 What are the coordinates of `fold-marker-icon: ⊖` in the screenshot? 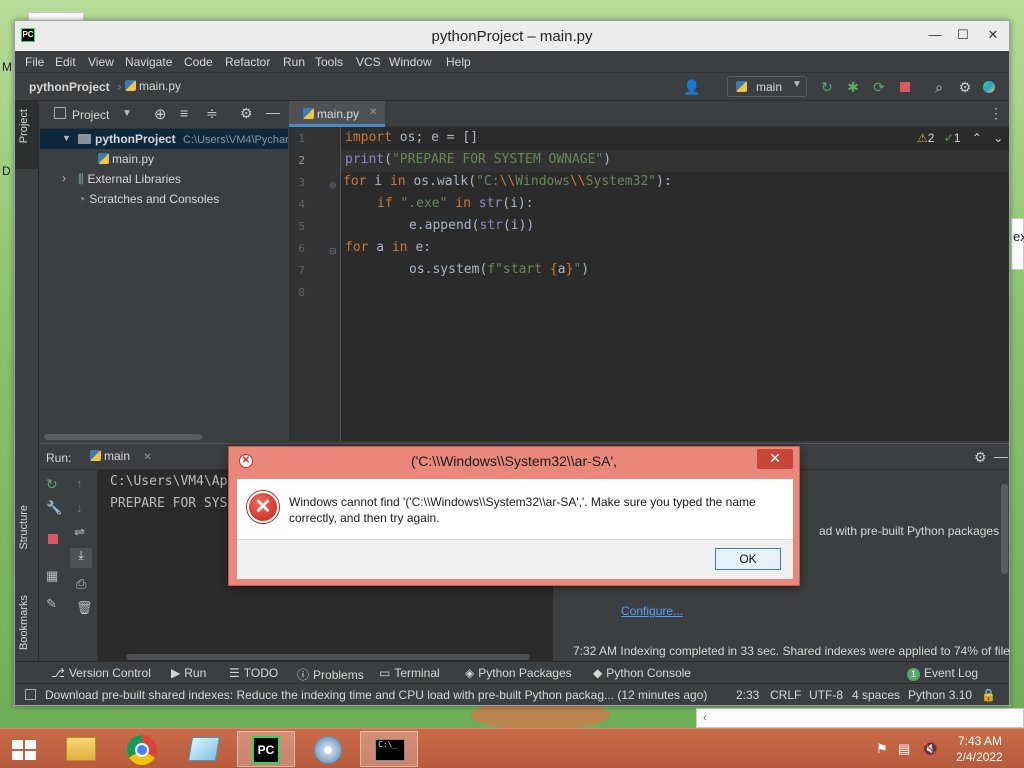 It's located at (333, 185).